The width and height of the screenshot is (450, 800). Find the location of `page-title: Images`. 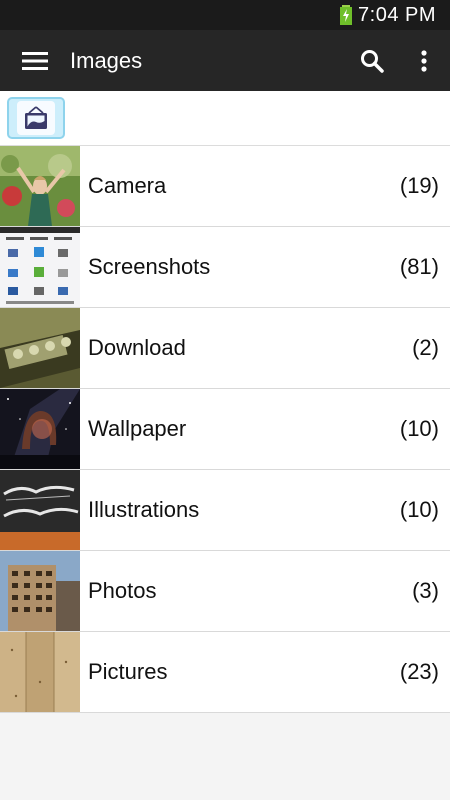

page-title: Images is located at coordinates (106, 60).